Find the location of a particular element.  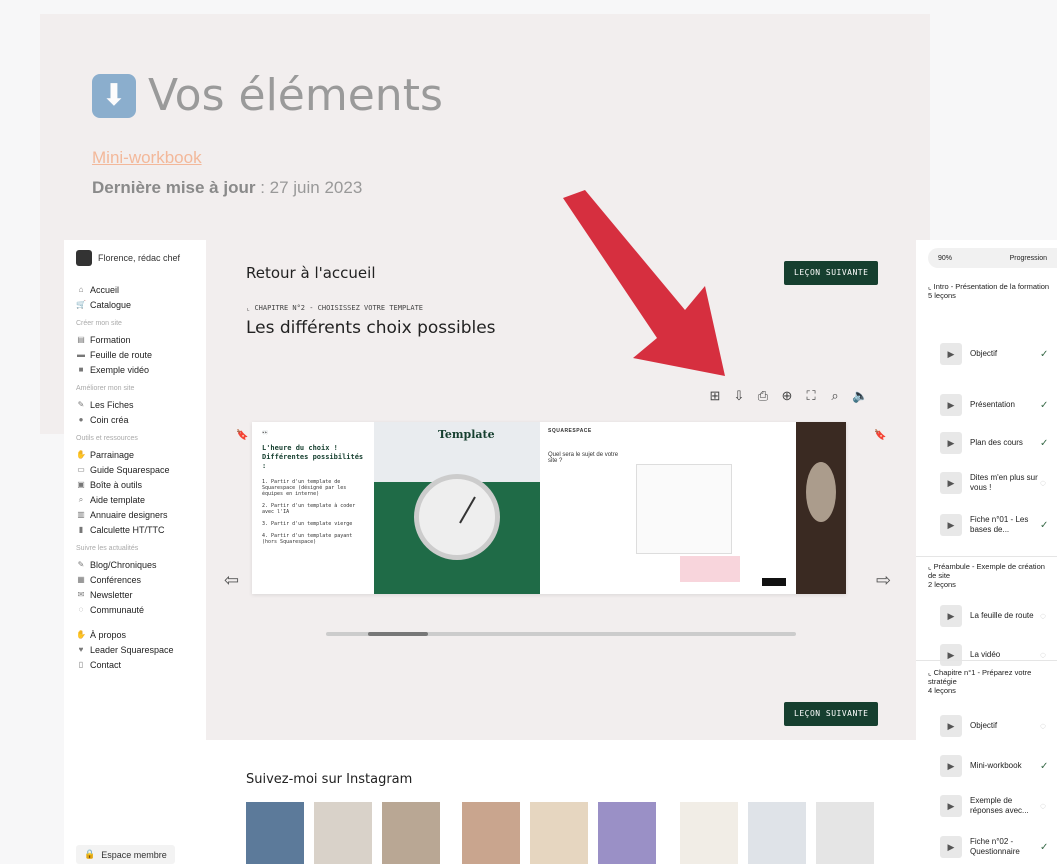

search-icon: ⌕ is located at coordinates (835, 396).